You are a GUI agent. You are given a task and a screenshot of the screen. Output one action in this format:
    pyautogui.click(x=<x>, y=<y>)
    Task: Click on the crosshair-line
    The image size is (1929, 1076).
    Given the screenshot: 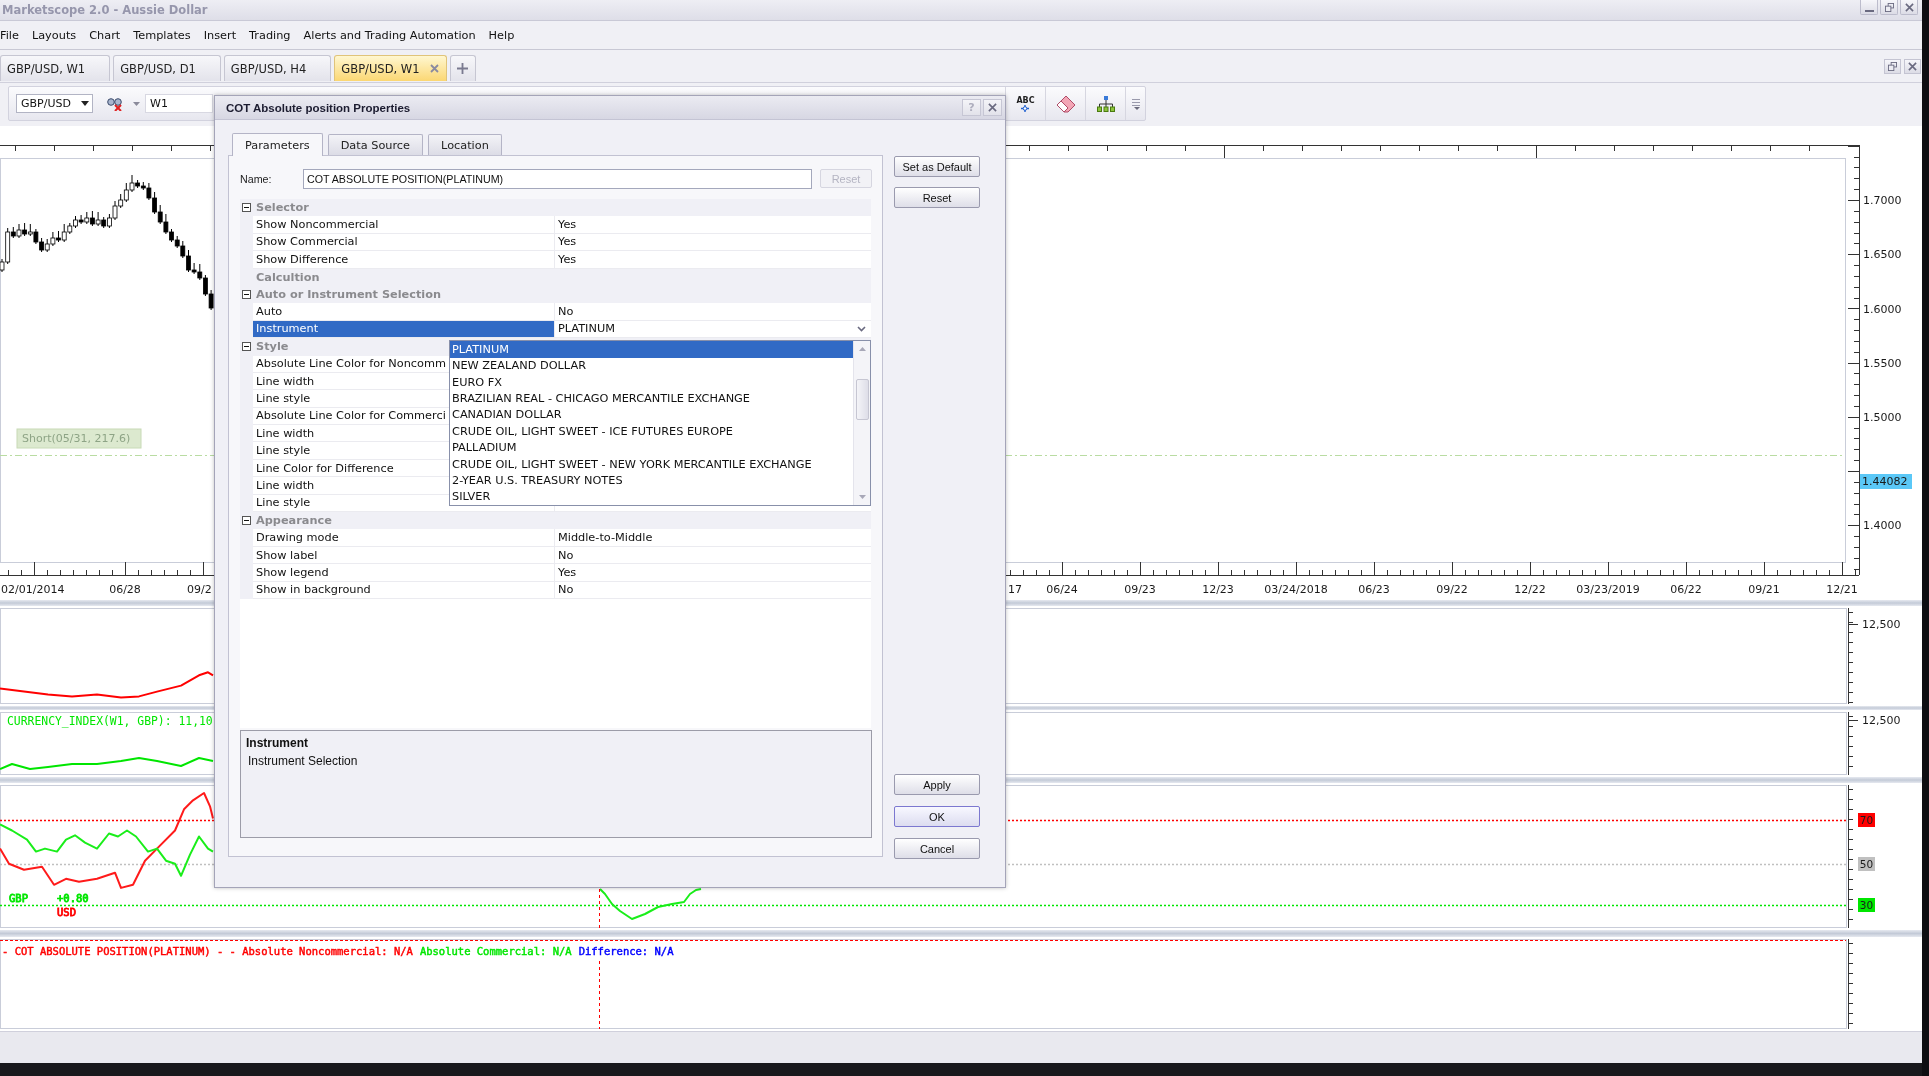 What is the action you would take?
    pyautogui.click(x=599, y=908)
    